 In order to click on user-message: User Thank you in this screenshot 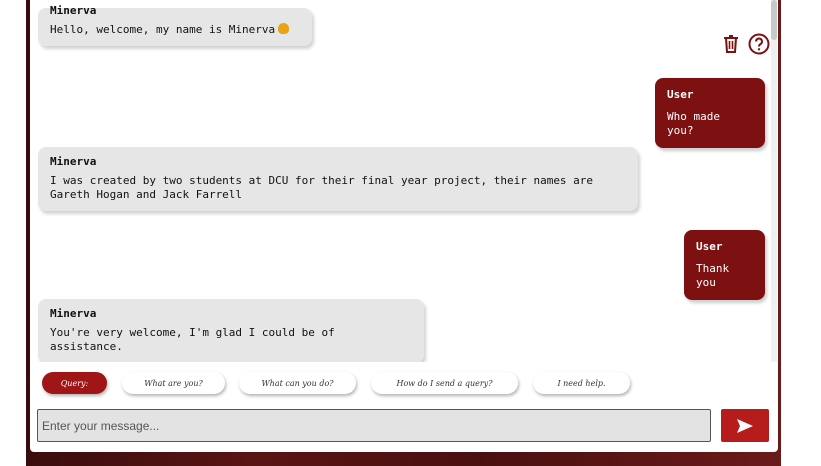, I will do `click(724, 265)`.